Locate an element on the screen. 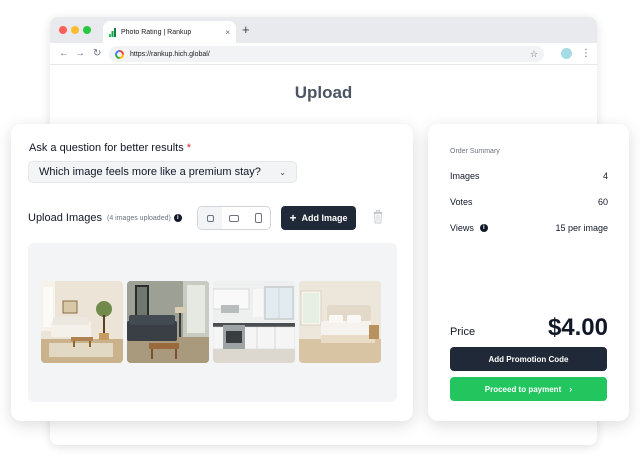 The image size is (640, 471). ratio-landscape-button is located at coordinates (234, 218).